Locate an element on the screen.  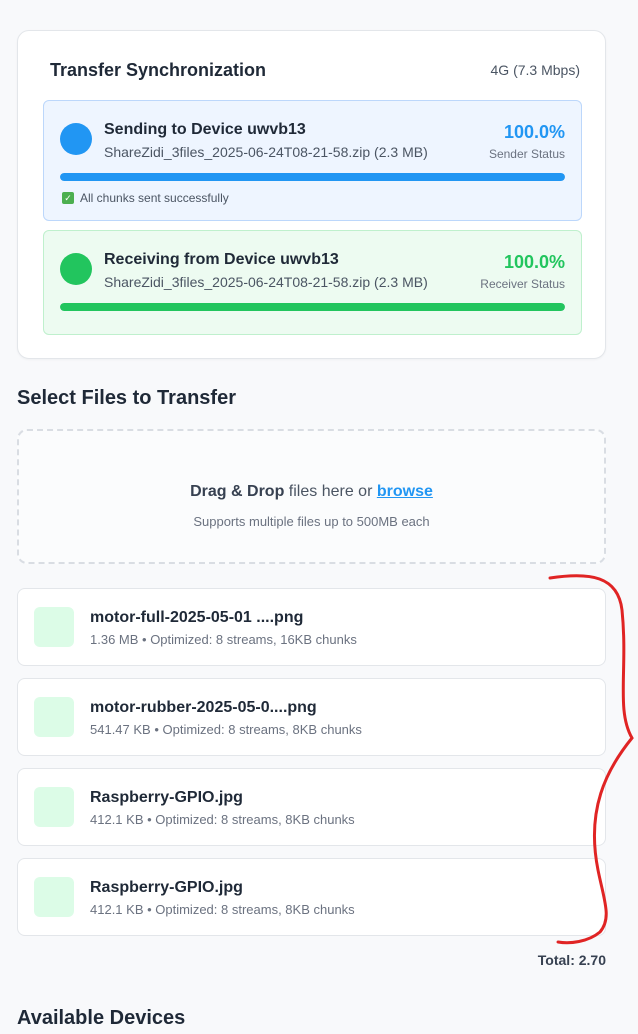
sender-indicator-icon is located at coordinates (76, 139).